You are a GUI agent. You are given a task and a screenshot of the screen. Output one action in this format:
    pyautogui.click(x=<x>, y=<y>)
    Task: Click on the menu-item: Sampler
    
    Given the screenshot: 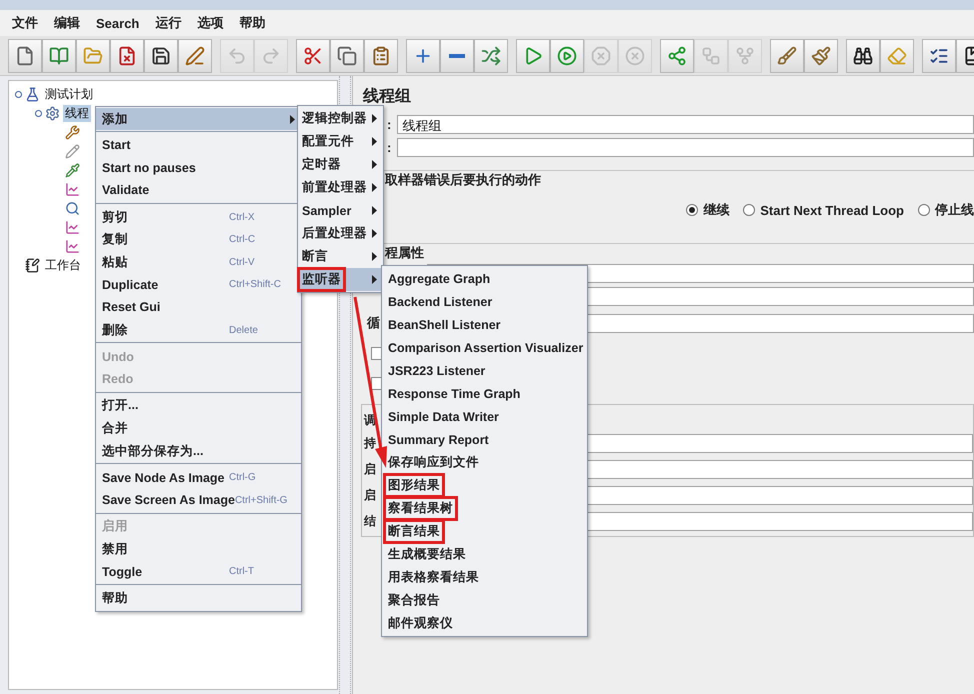 What is the action you would take?
    pyautogui.click(x=340, y=210)
    